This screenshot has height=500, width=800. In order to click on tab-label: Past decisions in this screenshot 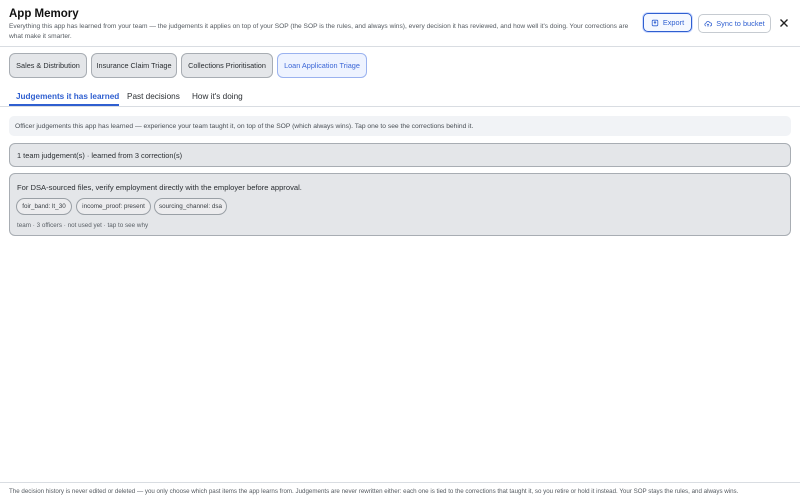, I will do `click(153, 96)`.